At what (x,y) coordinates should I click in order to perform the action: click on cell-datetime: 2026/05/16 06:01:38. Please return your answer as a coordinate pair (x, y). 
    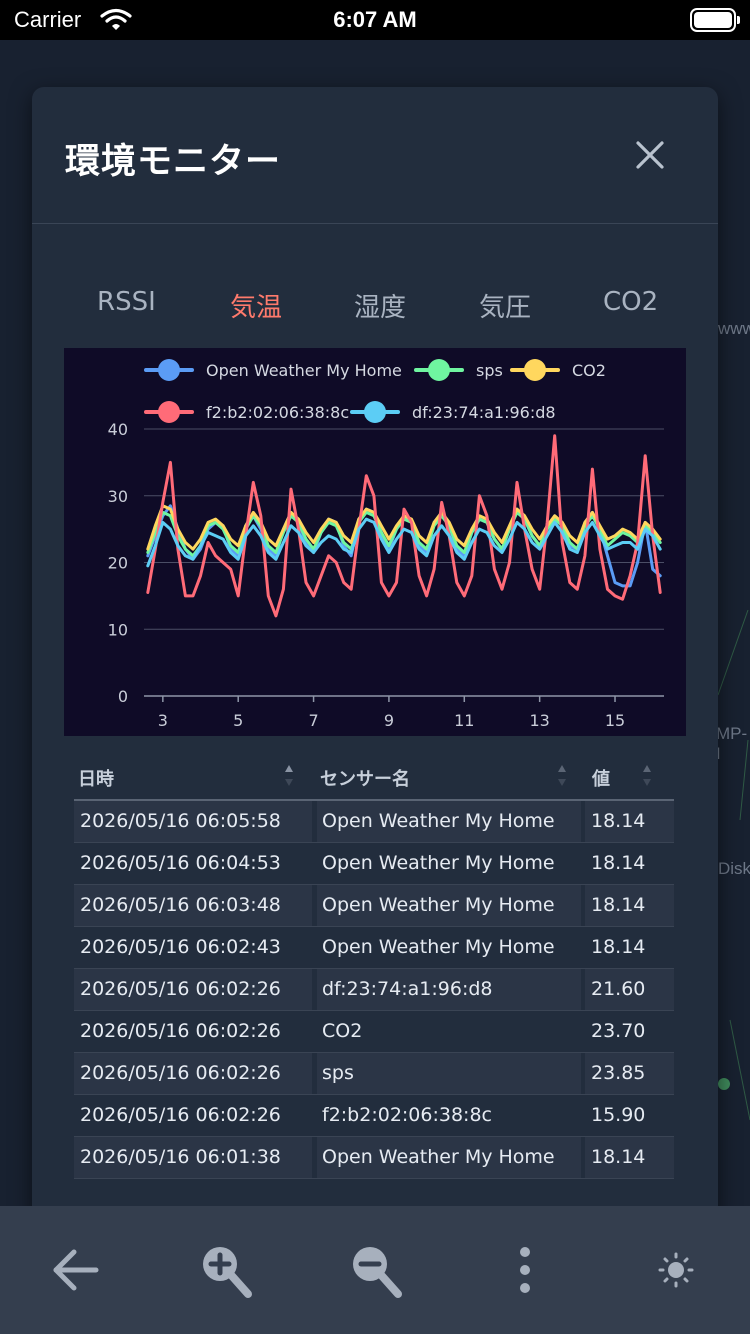
    Looking at the image, I should click on (193, 1157).